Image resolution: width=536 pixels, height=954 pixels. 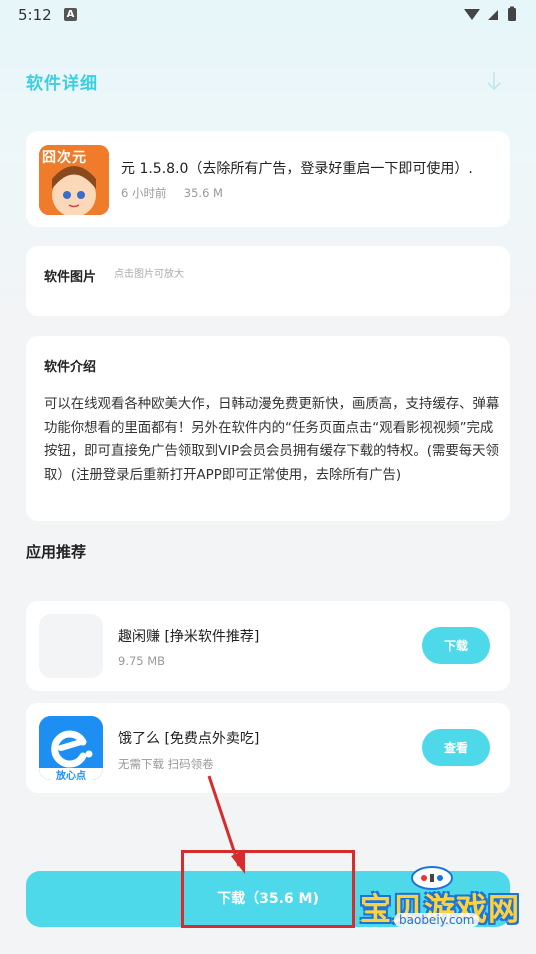 I want to click on watermark-url: baobeiy.com, so click(x=437, y=920).